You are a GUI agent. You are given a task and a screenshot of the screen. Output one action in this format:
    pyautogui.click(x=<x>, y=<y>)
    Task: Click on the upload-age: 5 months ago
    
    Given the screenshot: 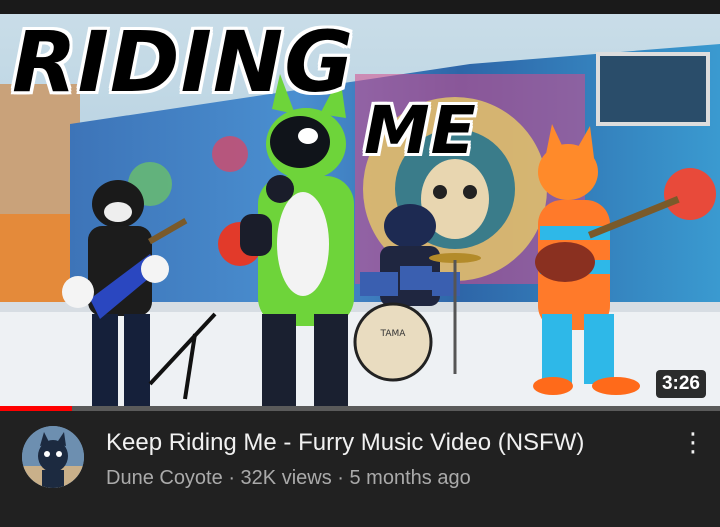 What is the action you would take?
    pyautogui.click(x=410, y=478)
    